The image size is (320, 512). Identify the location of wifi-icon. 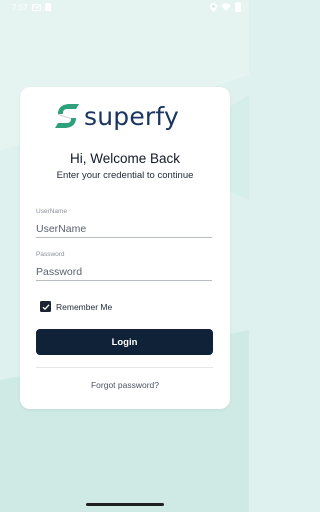
(226, 7).